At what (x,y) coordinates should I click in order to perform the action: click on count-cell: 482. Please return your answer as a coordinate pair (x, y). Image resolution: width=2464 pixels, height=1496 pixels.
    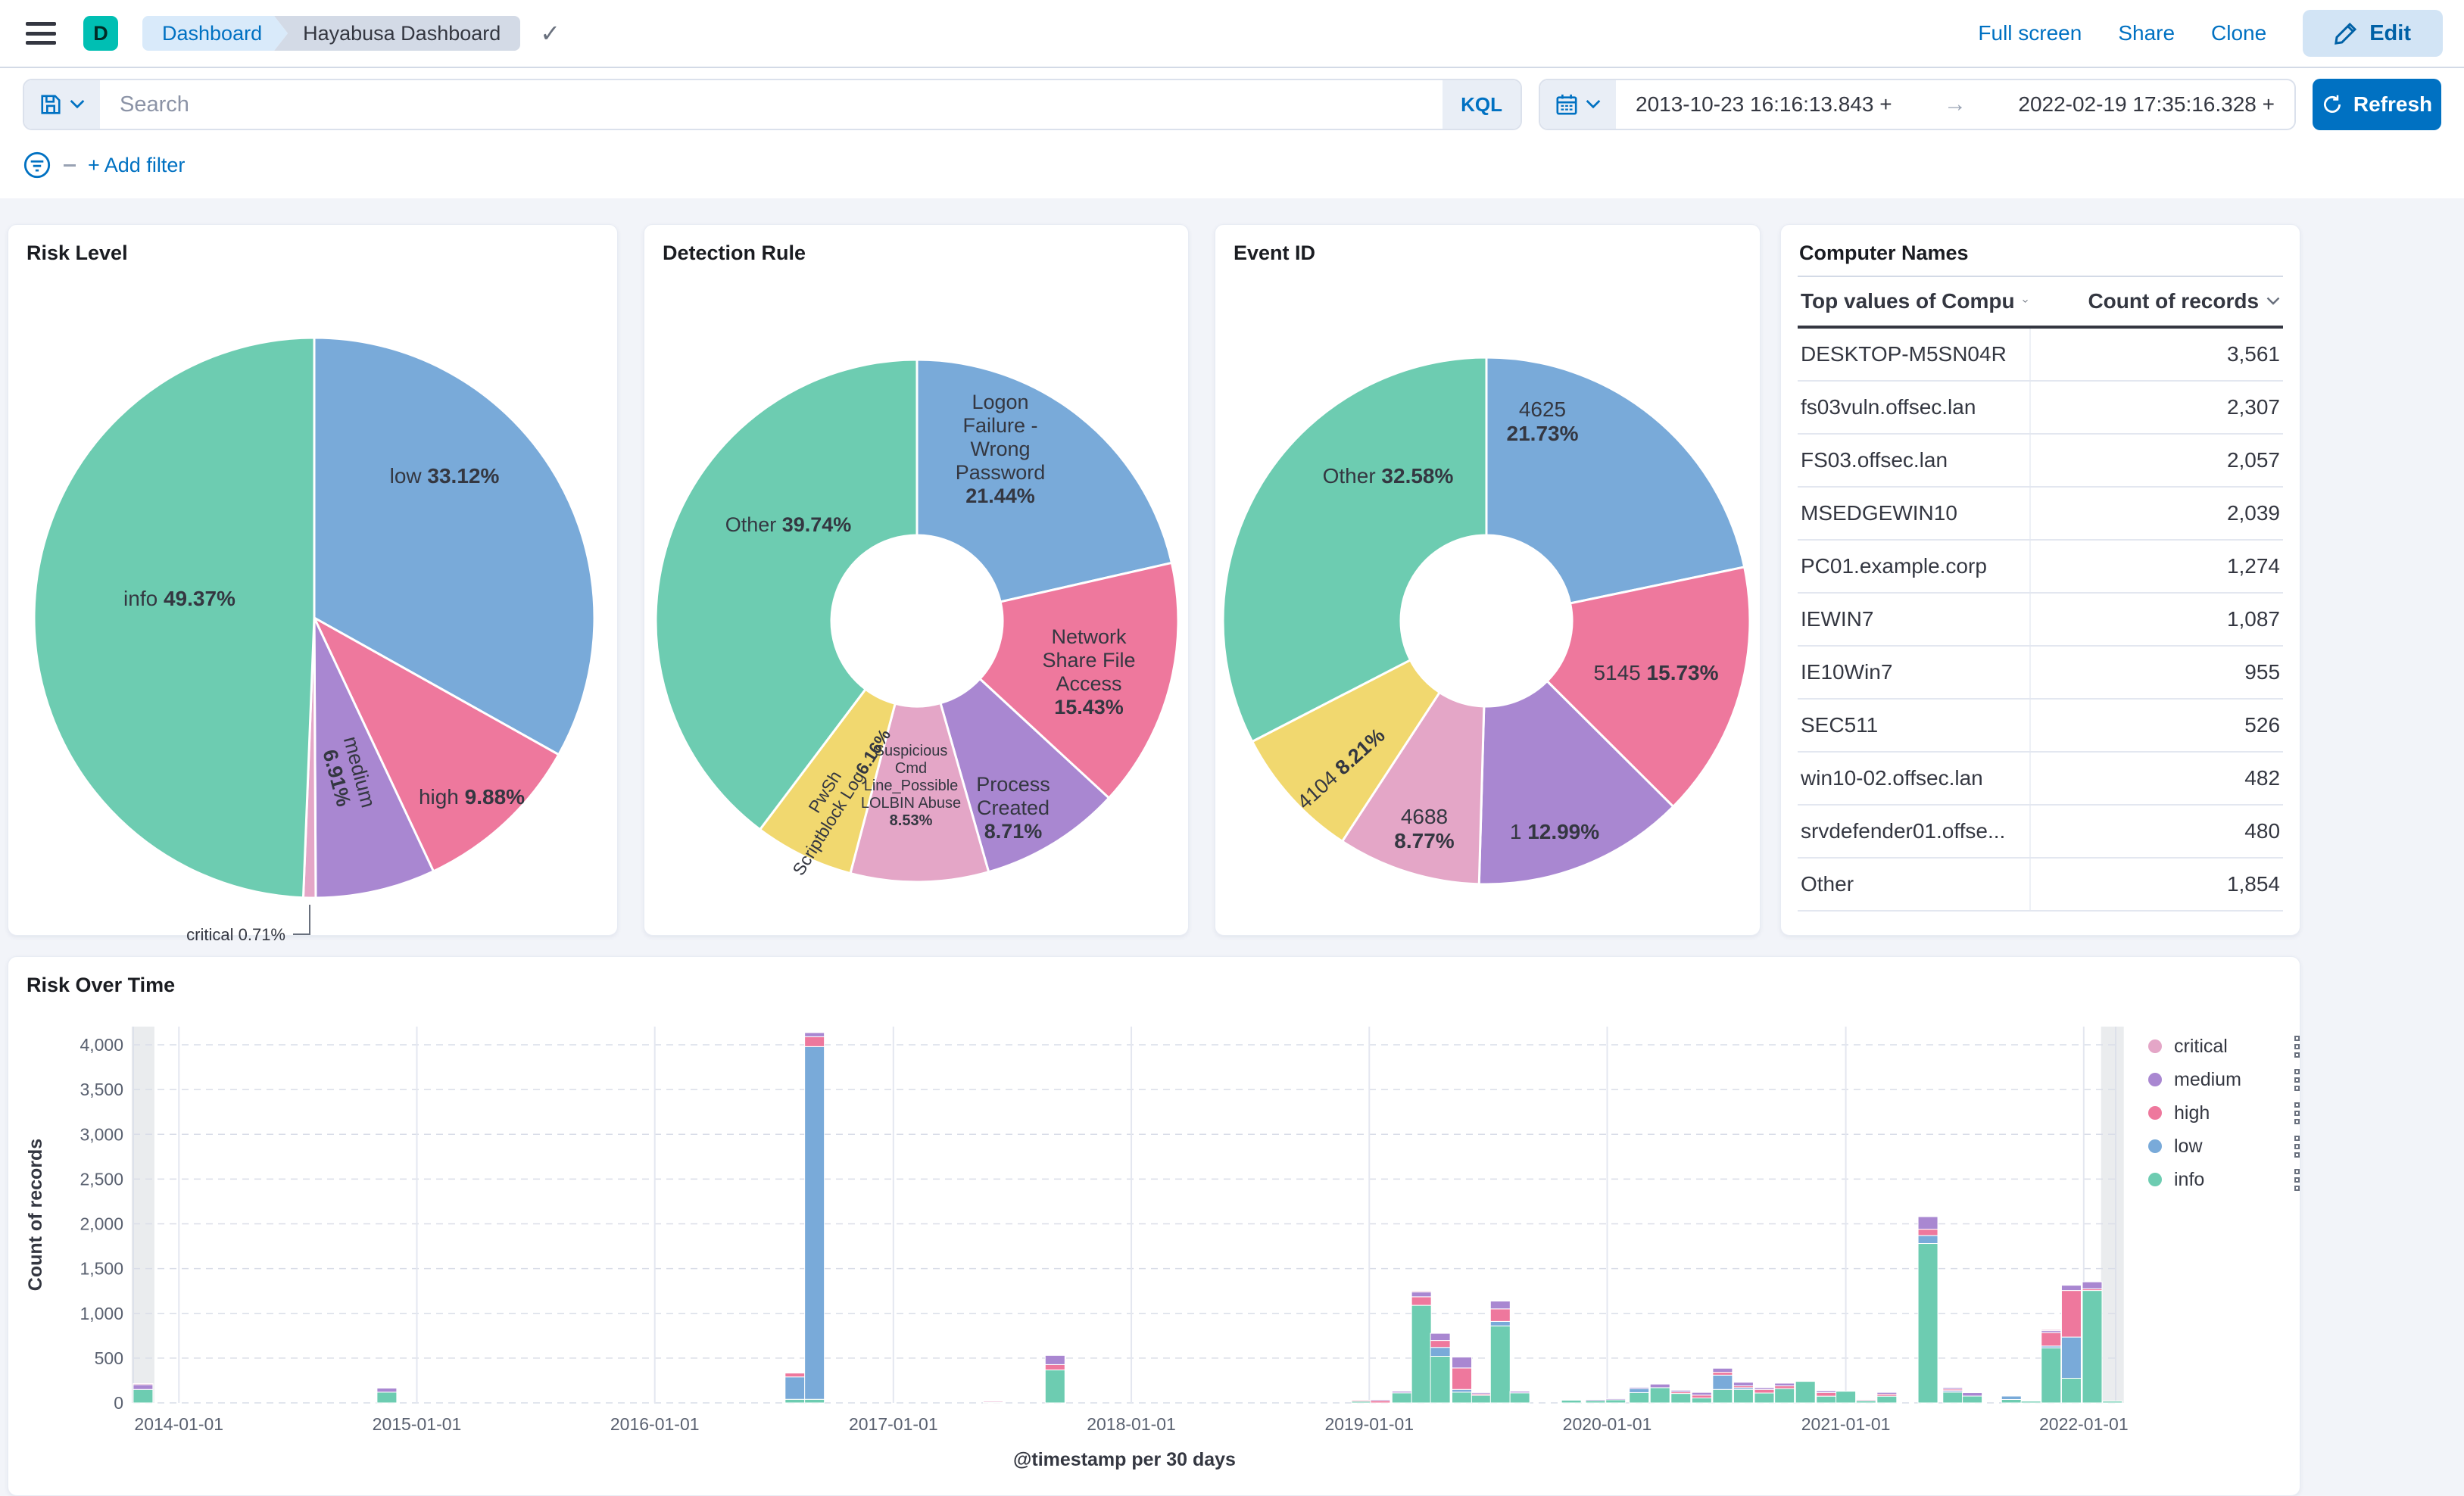
    Looking at the image, I should click on (2157, 778).